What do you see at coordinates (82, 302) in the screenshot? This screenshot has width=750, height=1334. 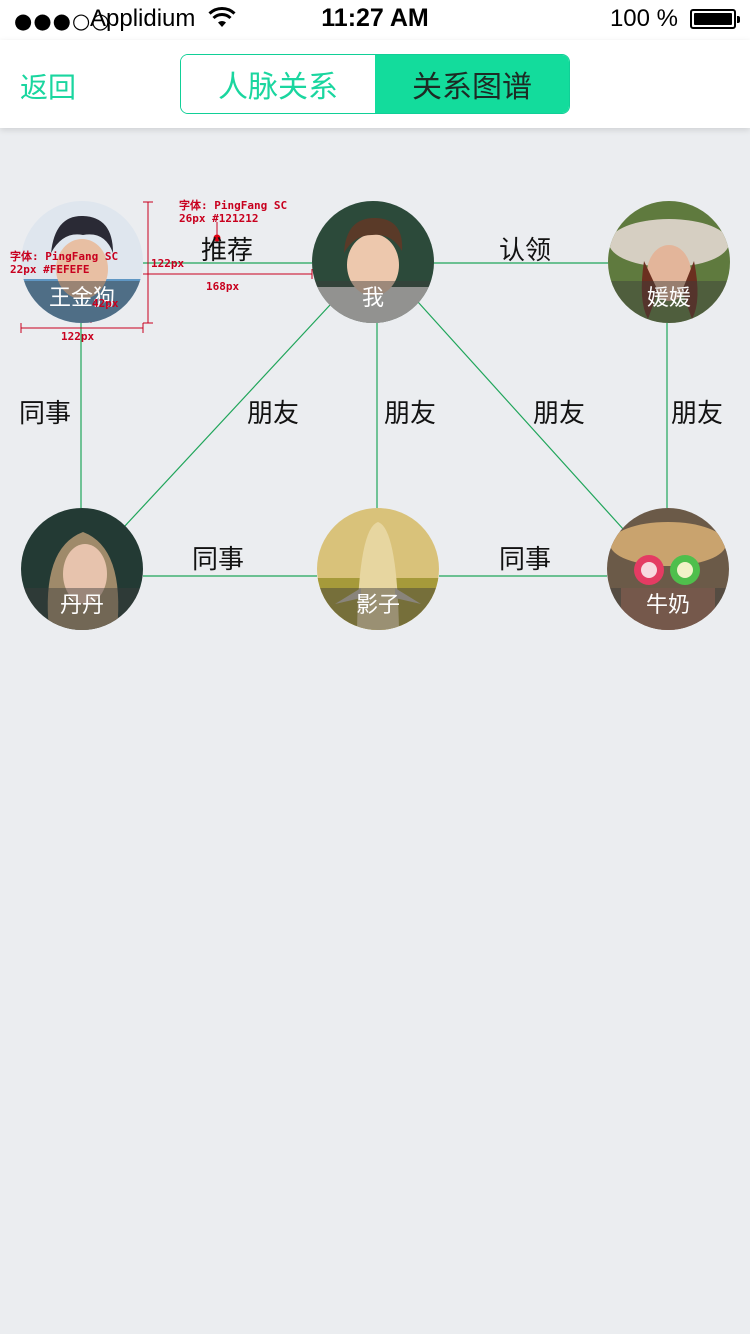 I see `person-name: 王金狗` at bounding box center [82, 302].